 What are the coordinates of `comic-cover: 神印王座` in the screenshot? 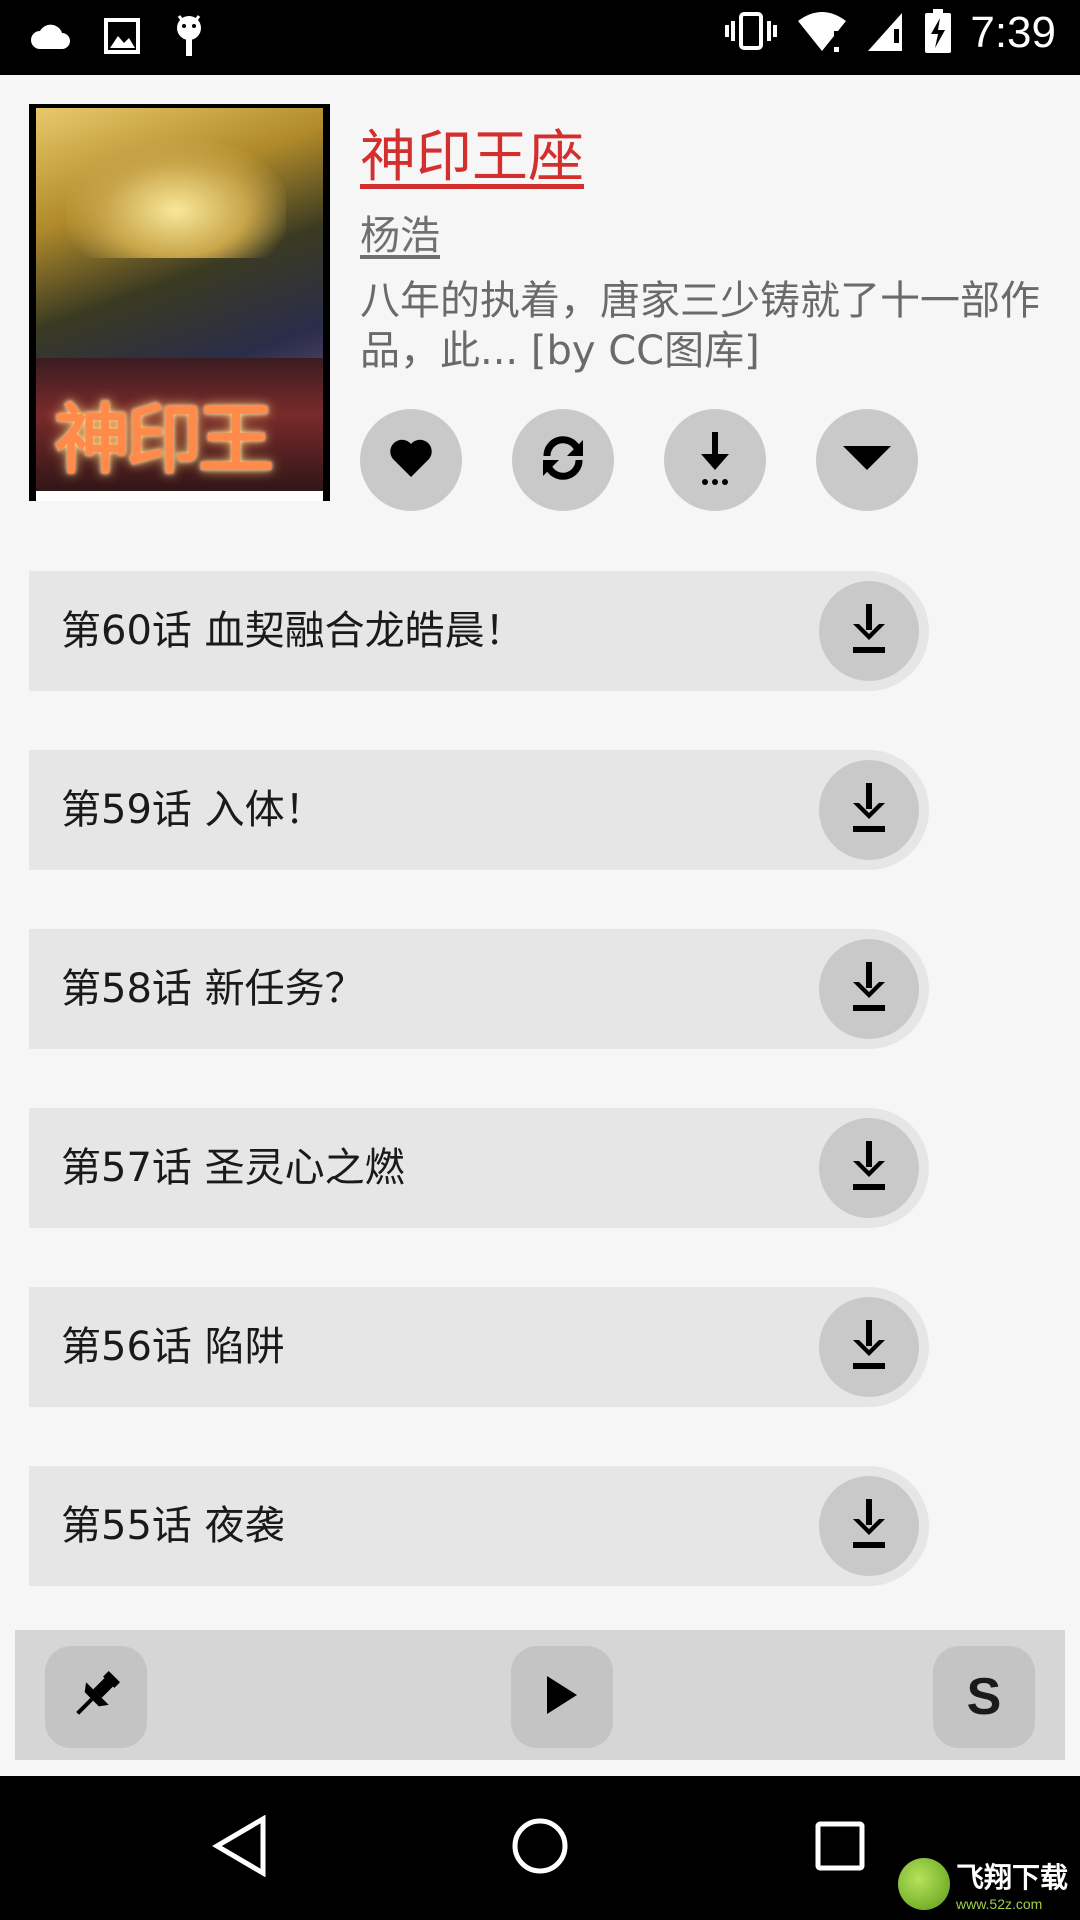 It's located at (179, 302).